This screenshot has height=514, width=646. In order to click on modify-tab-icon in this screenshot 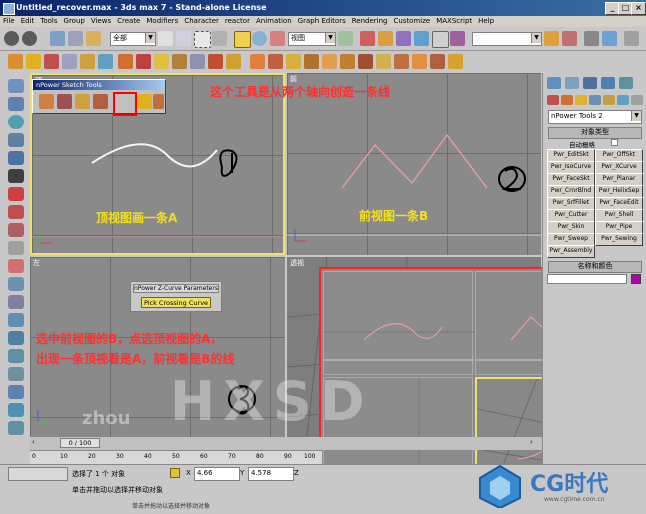, I will do `click(572, 83)`.